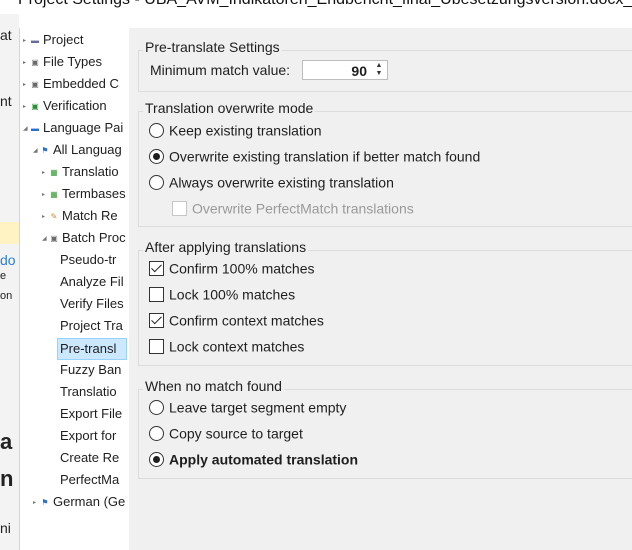 This screenshot has height=550, width=632. I want to click on background-fragment: on, so click(6, 296).